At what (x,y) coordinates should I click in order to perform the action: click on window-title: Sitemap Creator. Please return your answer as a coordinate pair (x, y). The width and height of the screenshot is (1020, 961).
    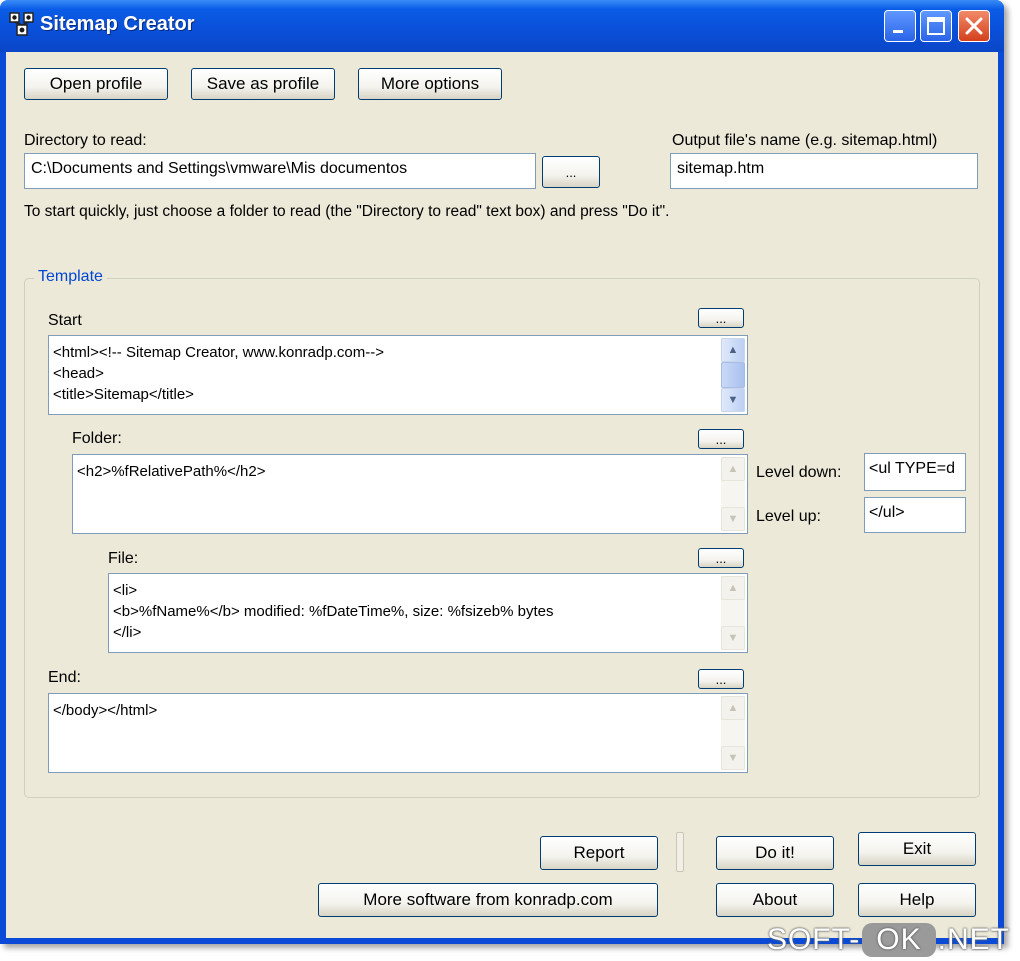
    Looking at the image, I should click on (117, 24).